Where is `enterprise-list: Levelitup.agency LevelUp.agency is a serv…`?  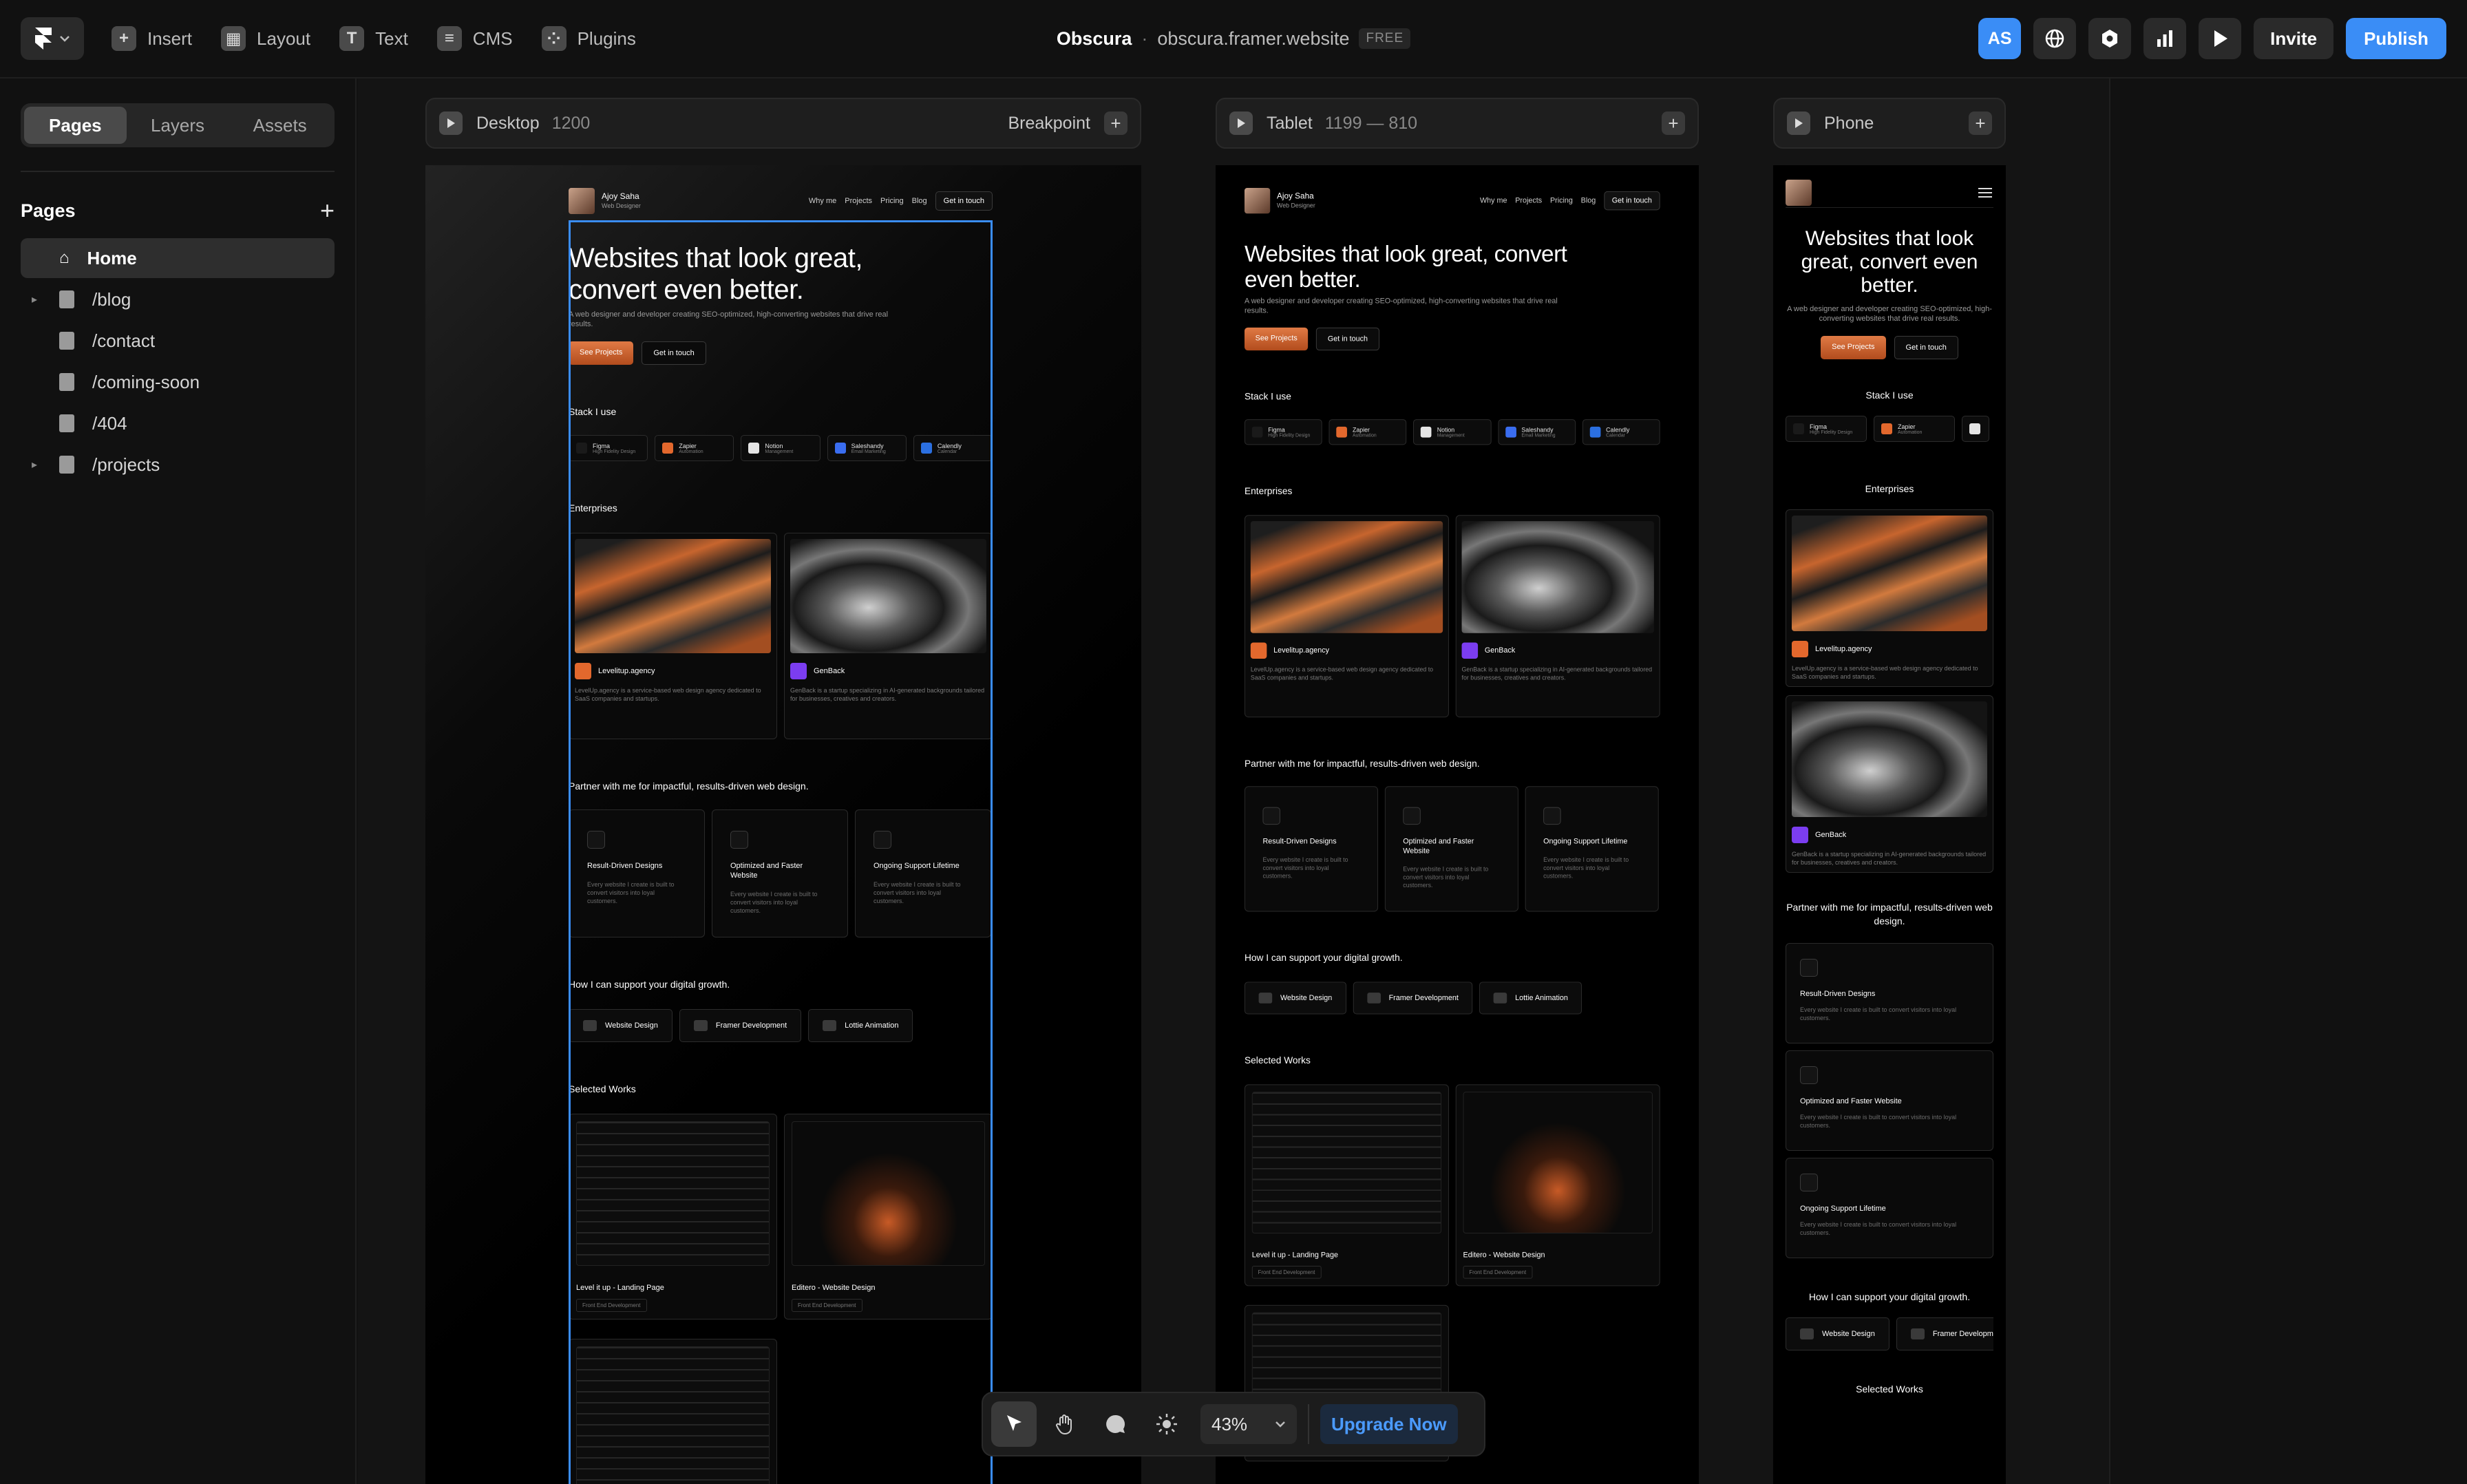
enterprise-list: Levelitup.agency LevelUp.agency is a serv… is located at coordinates (1452, 616).